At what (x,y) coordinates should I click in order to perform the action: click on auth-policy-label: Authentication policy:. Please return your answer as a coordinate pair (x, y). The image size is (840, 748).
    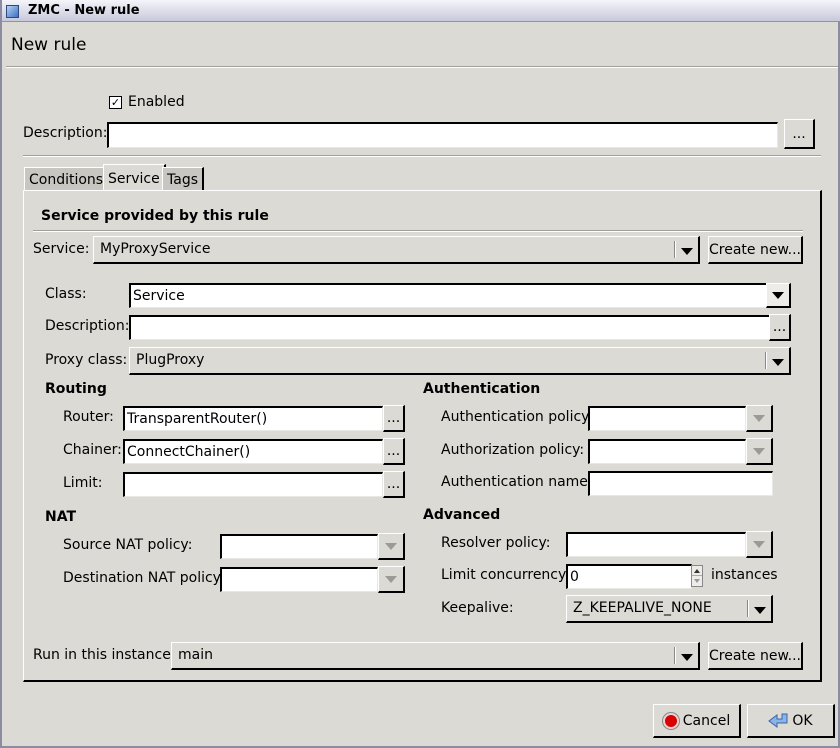
    Looking at the image, I should click on (517, 417).